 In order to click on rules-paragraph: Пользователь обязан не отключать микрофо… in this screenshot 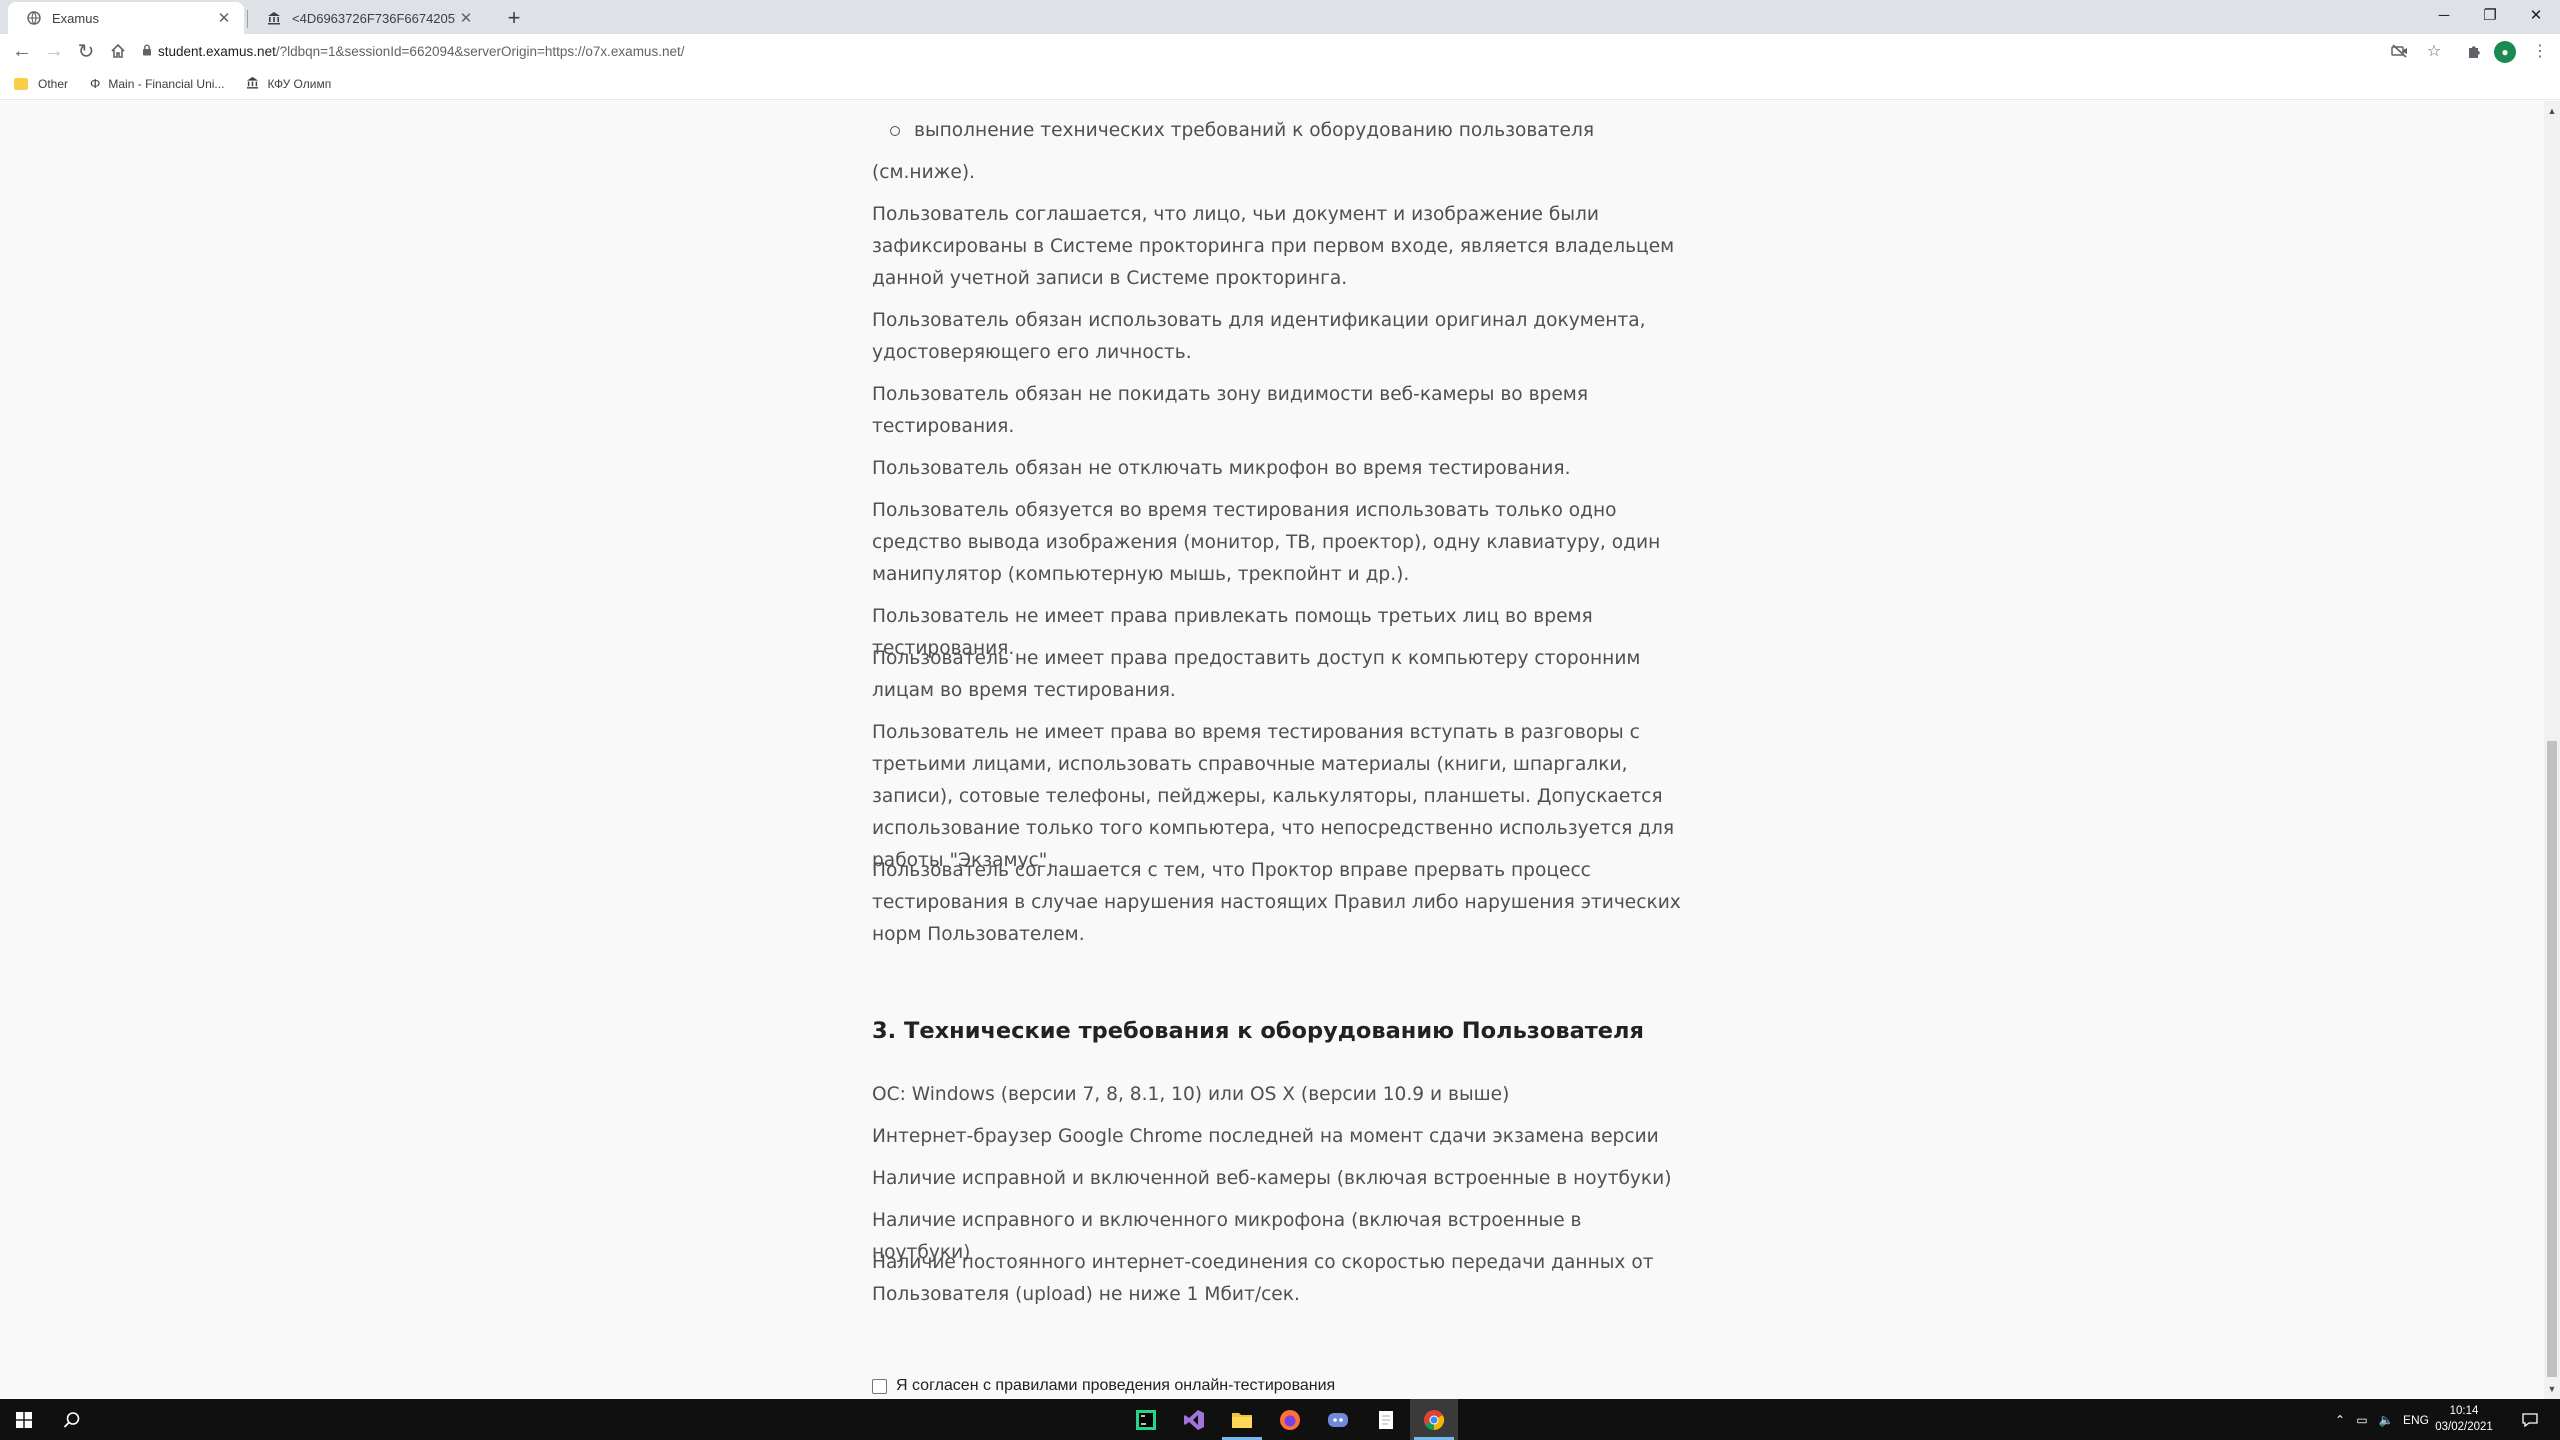, I will do `click(1221, 468)`.